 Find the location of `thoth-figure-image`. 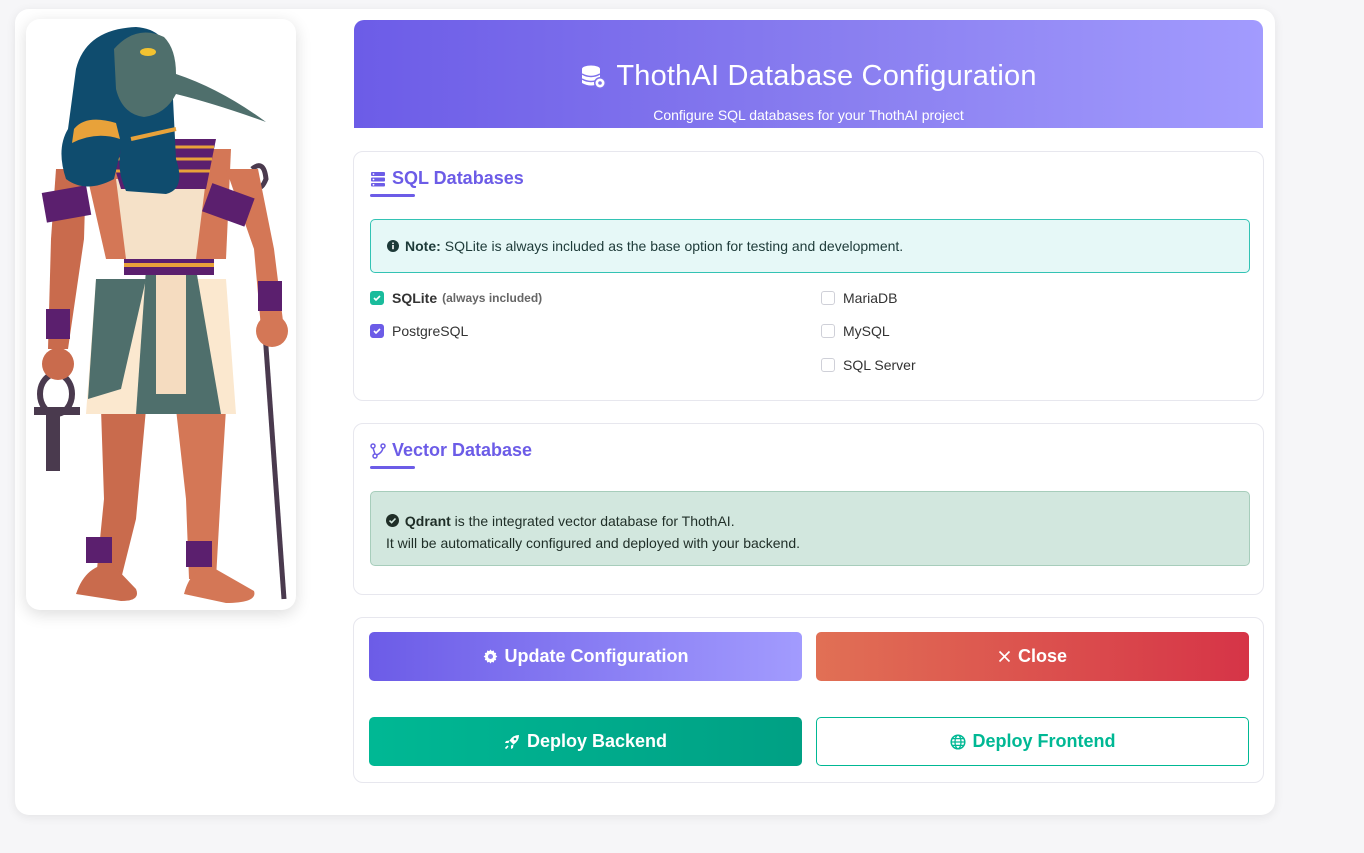

thoth-figure-image is located at coordinates (161, 315).